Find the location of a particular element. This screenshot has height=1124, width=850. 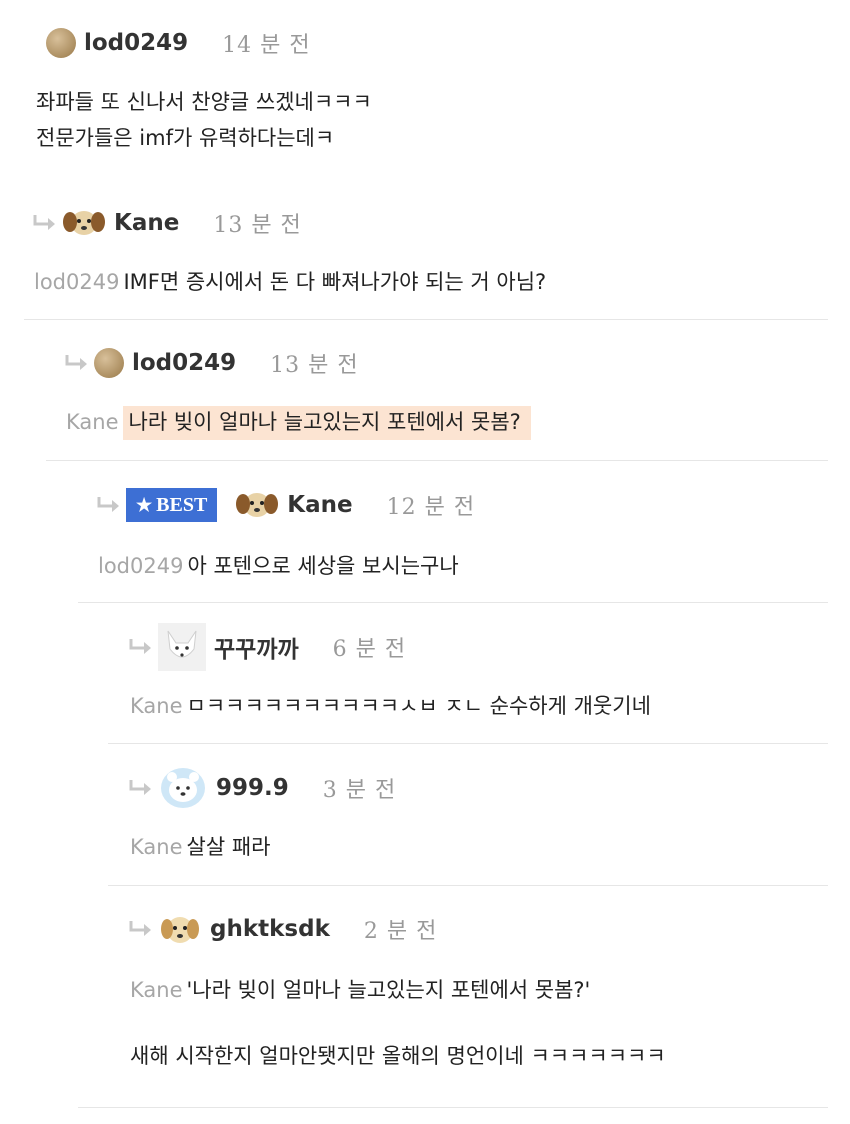

comment-header: ghktksdk 2 분 전 is located at coordinates (282, 929).